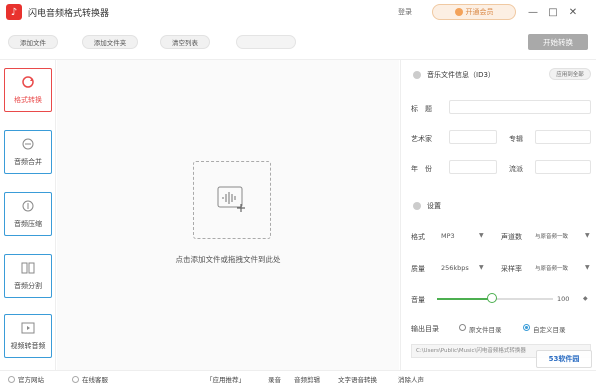 Image resolution: width=596 pixels, height=386 pixels. I want to click on artist-field, so click(473, 137).